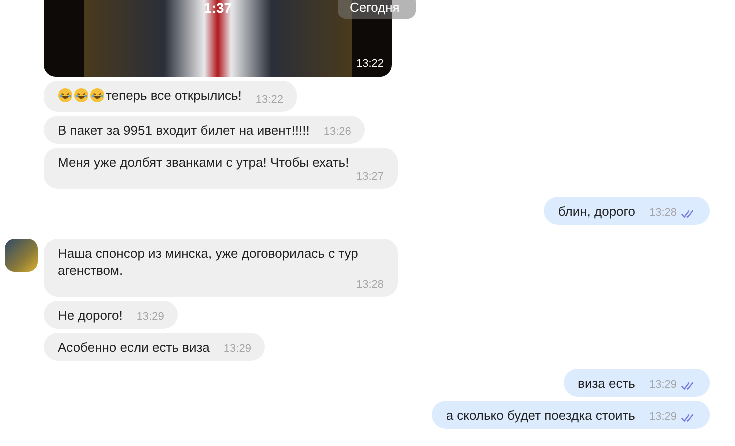  Describe the element at coordinates (21, 255) in the screenshot. I see `avatar` at that location.